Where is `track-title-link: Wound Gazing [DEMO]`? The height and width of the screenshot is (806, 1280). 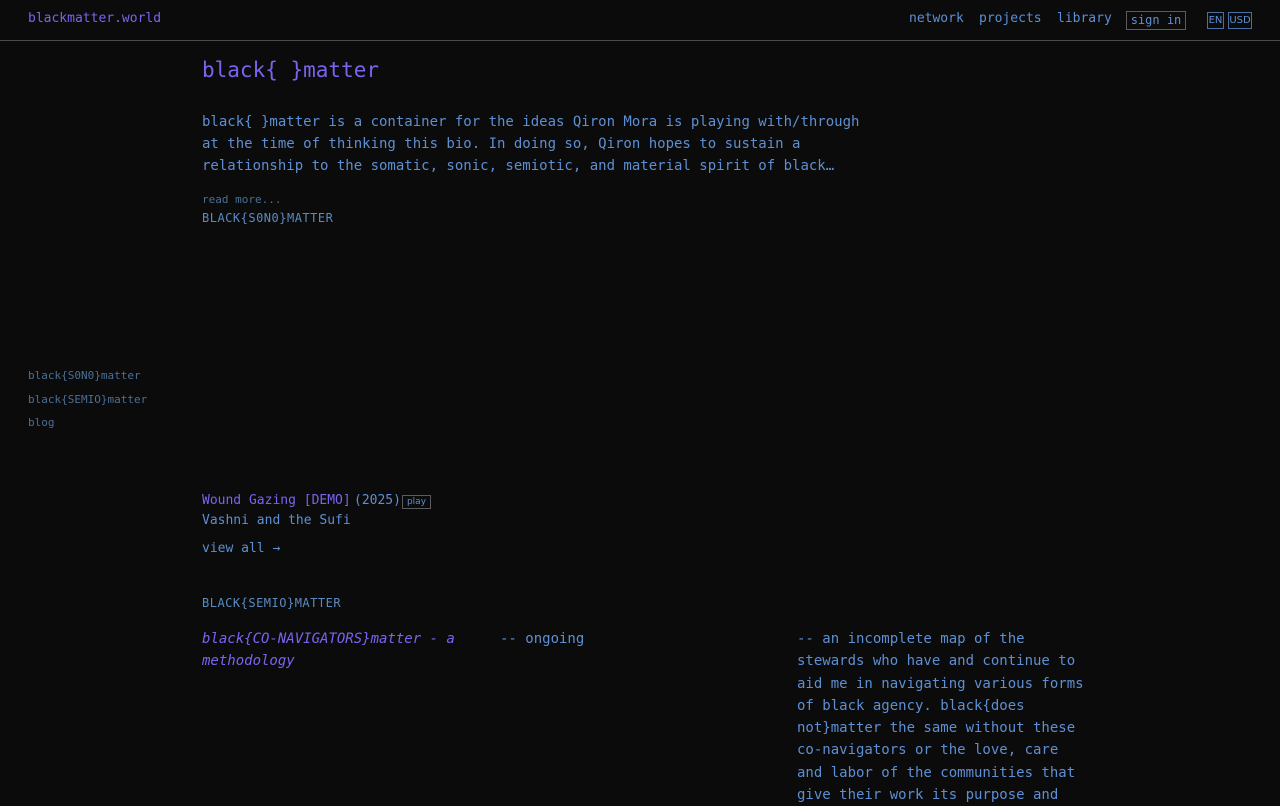 track-title-link: Wound Gazing [DEMO] is located at coordinates (276, 500).